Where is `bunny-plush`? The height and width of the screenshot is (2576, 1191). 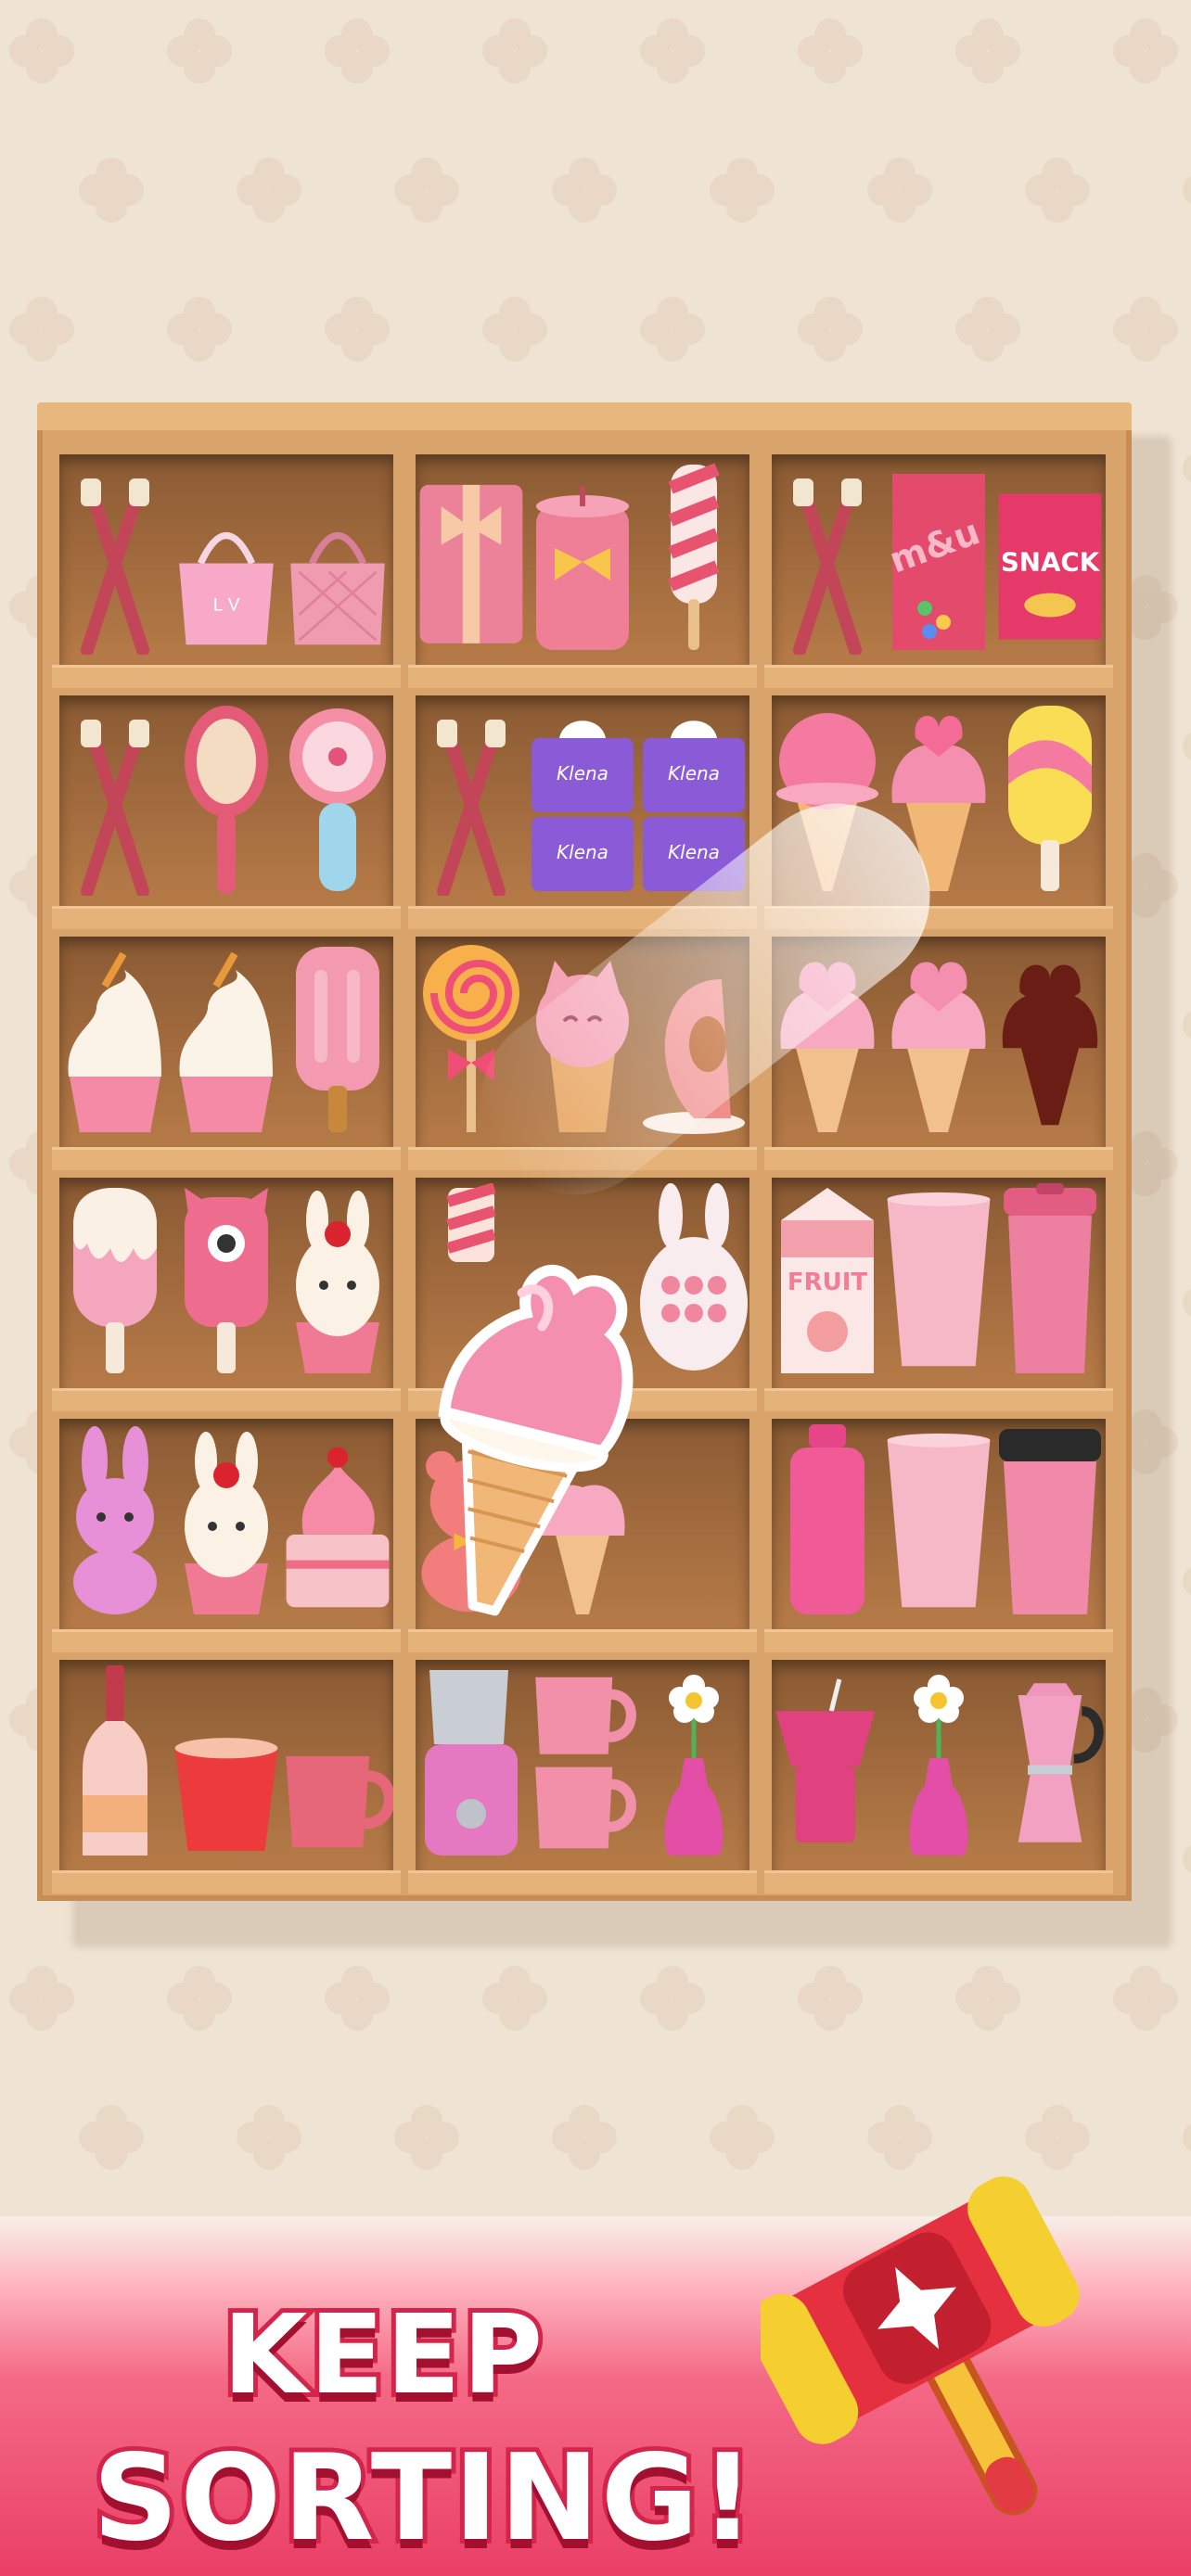 bunny-plush is located at coordinates (115, 1521).